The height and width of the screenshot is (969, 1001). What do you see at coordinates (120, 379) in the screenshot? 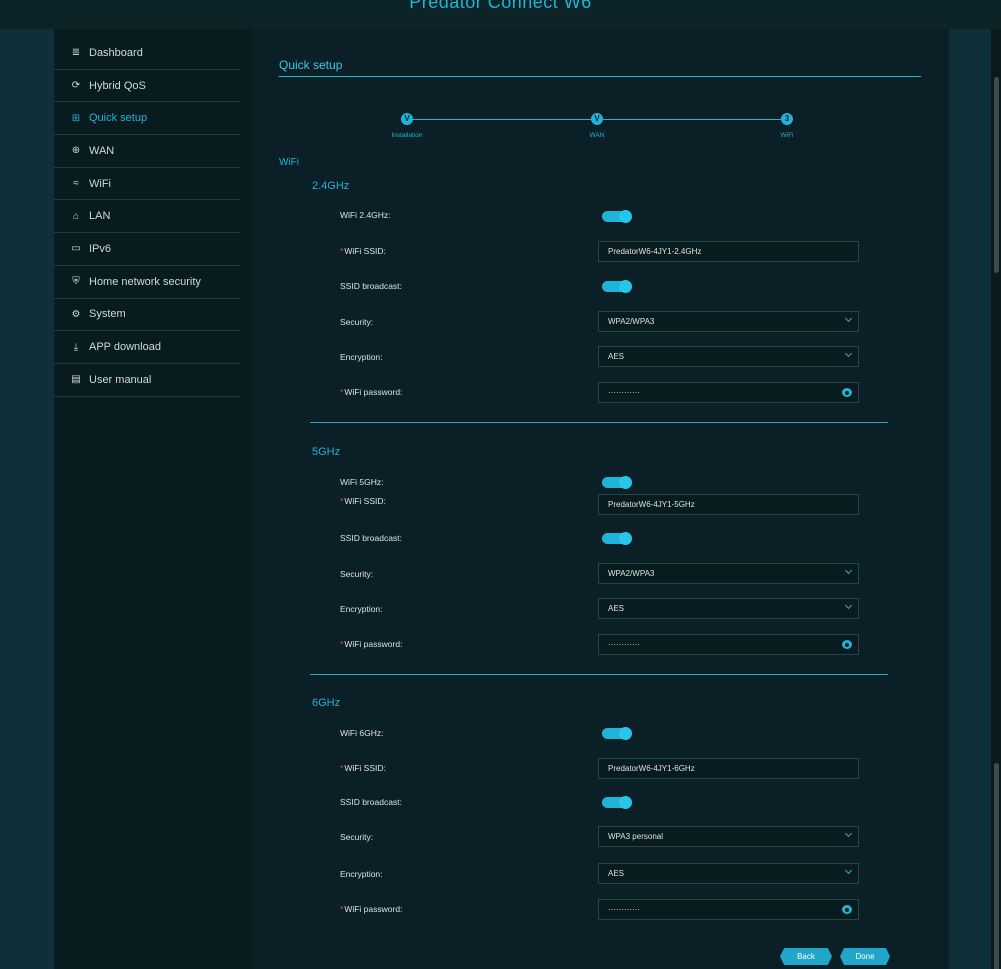
I see `sidebar-item-label: User manual` at bounding box center [120, 379].